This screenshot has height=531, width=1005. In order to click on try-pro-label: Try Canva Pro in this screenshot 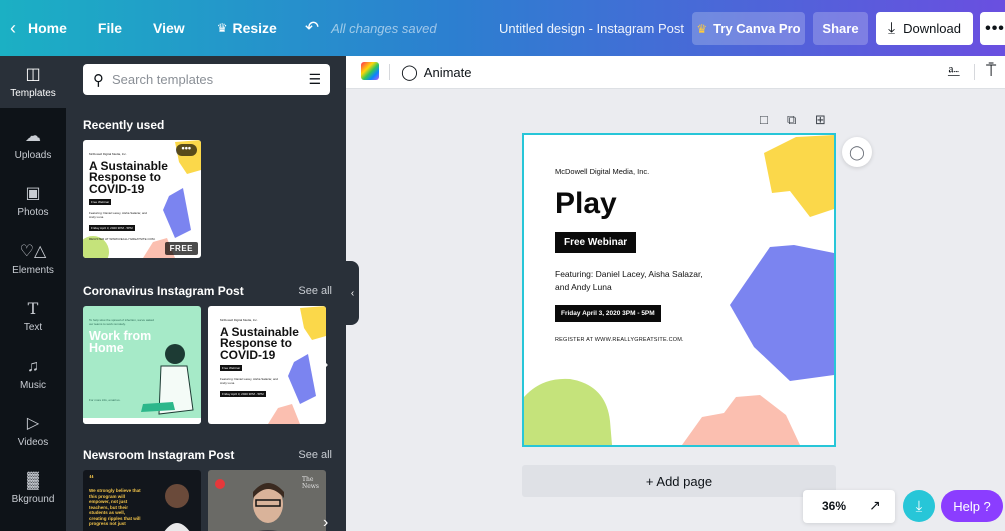, I will do `click(757, 28)`.